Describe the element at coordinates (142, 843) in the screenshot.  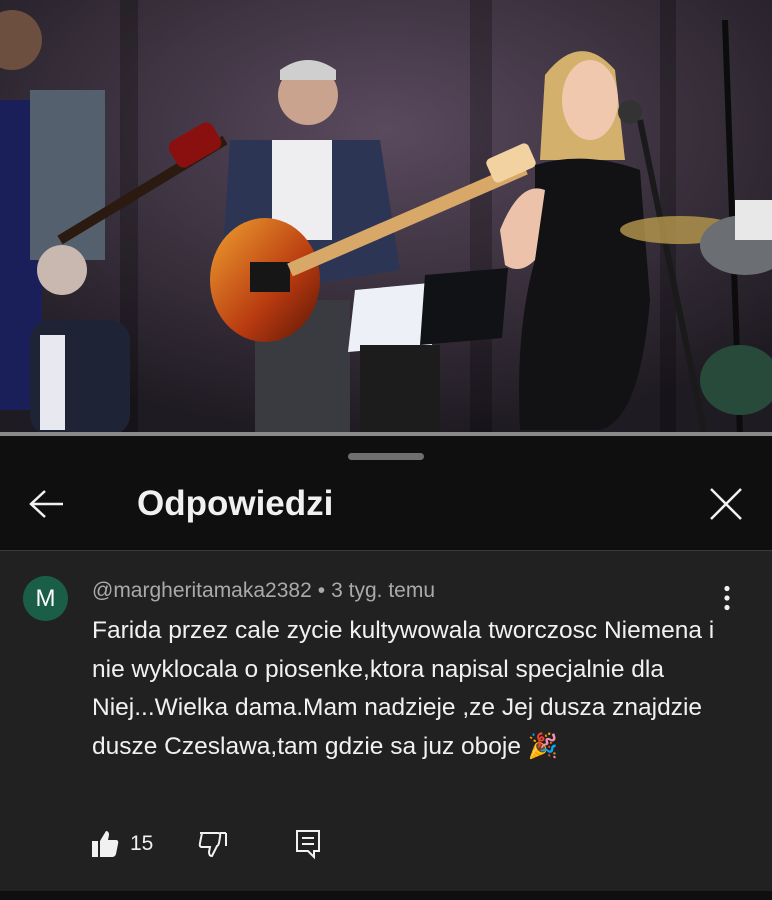
I see `like-count: 15` at that location.